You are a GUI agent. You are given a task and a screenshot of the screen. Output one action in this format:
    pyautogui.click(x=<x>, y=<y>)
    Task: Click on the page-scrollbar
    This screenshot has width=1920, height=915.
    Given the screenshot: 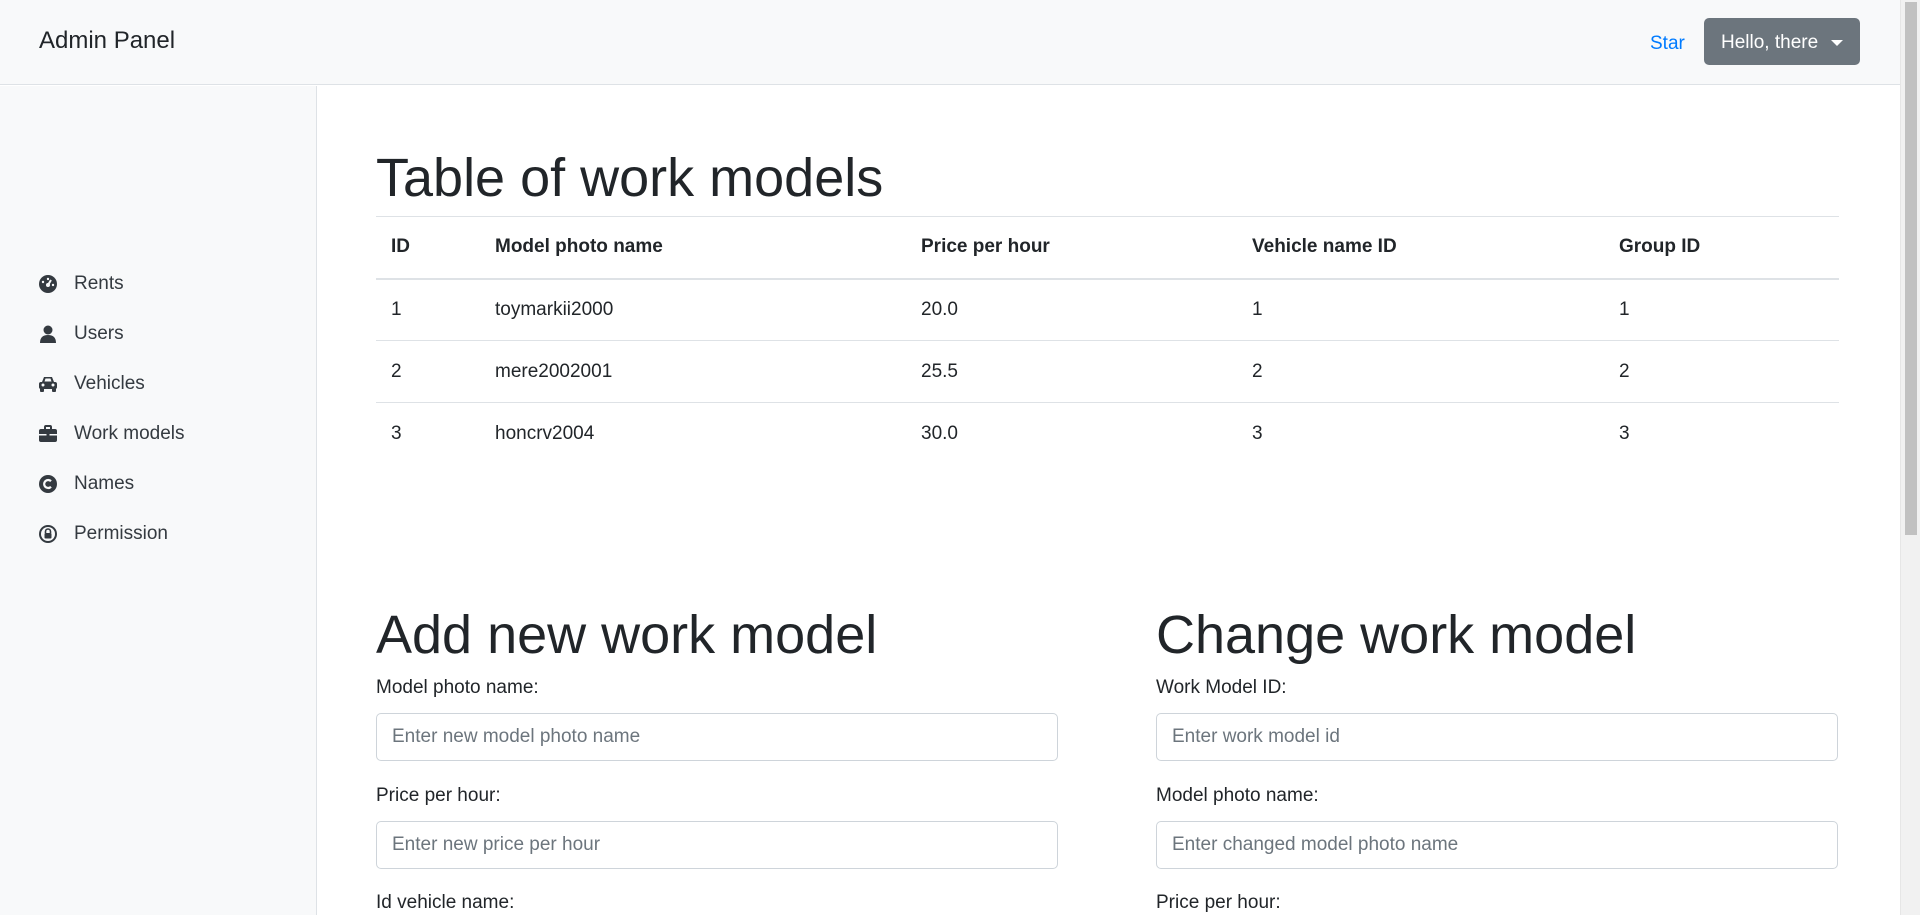 What is the action you would take?
    pyautogui.click(x=1910, y=457)
    